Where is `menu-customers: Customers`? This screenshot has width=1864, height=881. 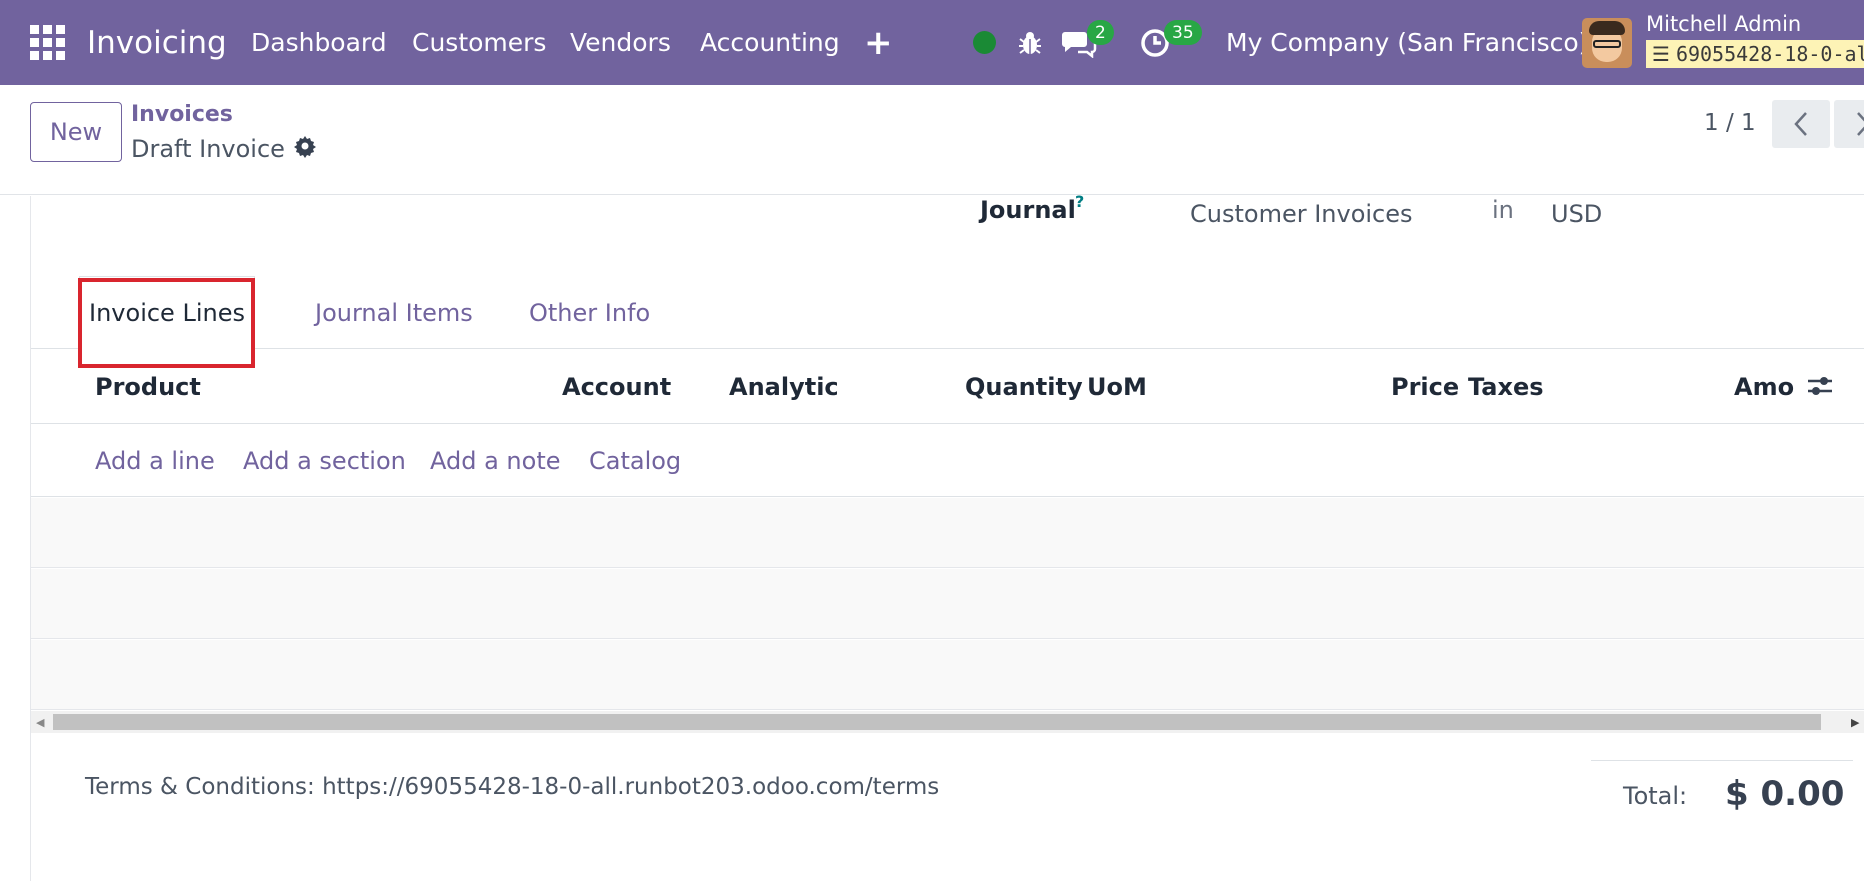
menu-customers: Customers is located at coordinates (479, 42).